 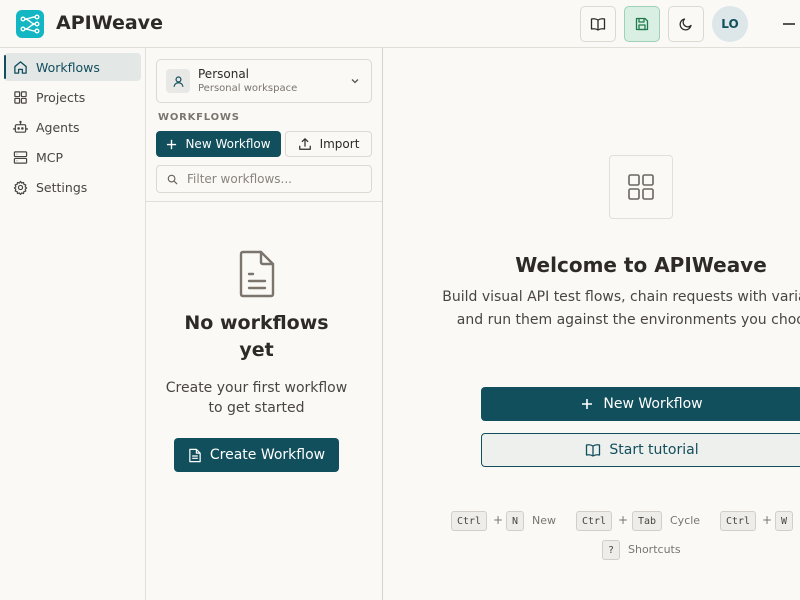 I want to click on moon-icon, so click(x=685, y=24).